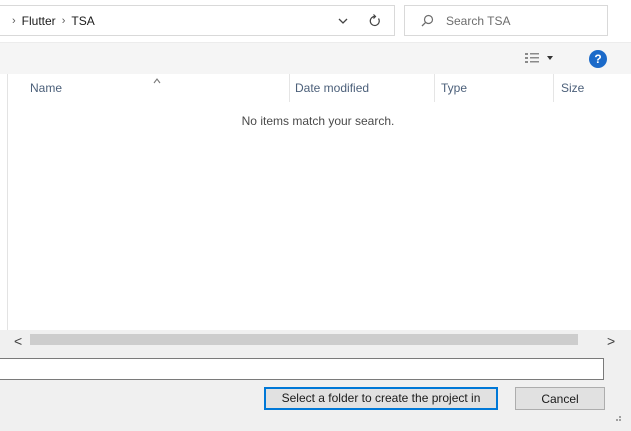  I want to click on column-header-row: Name Date modified Type Size, so click(319, 89).